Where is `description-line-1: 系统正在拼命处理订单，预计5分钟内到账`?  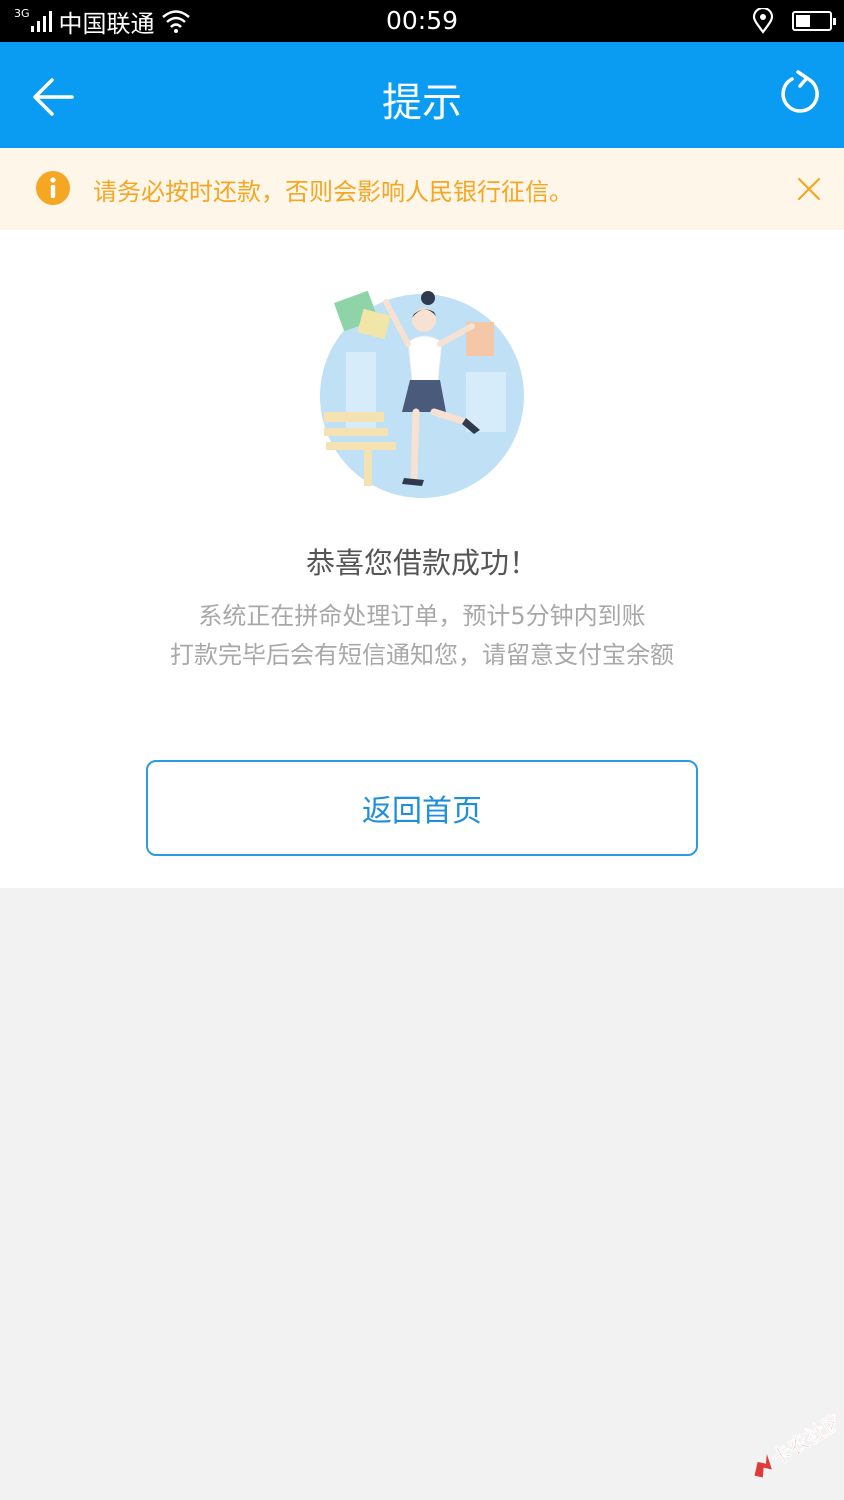
description-line-1: 系统正在拼命处理订单，预计5分钟内到账 is located at coordinates (422, 616).